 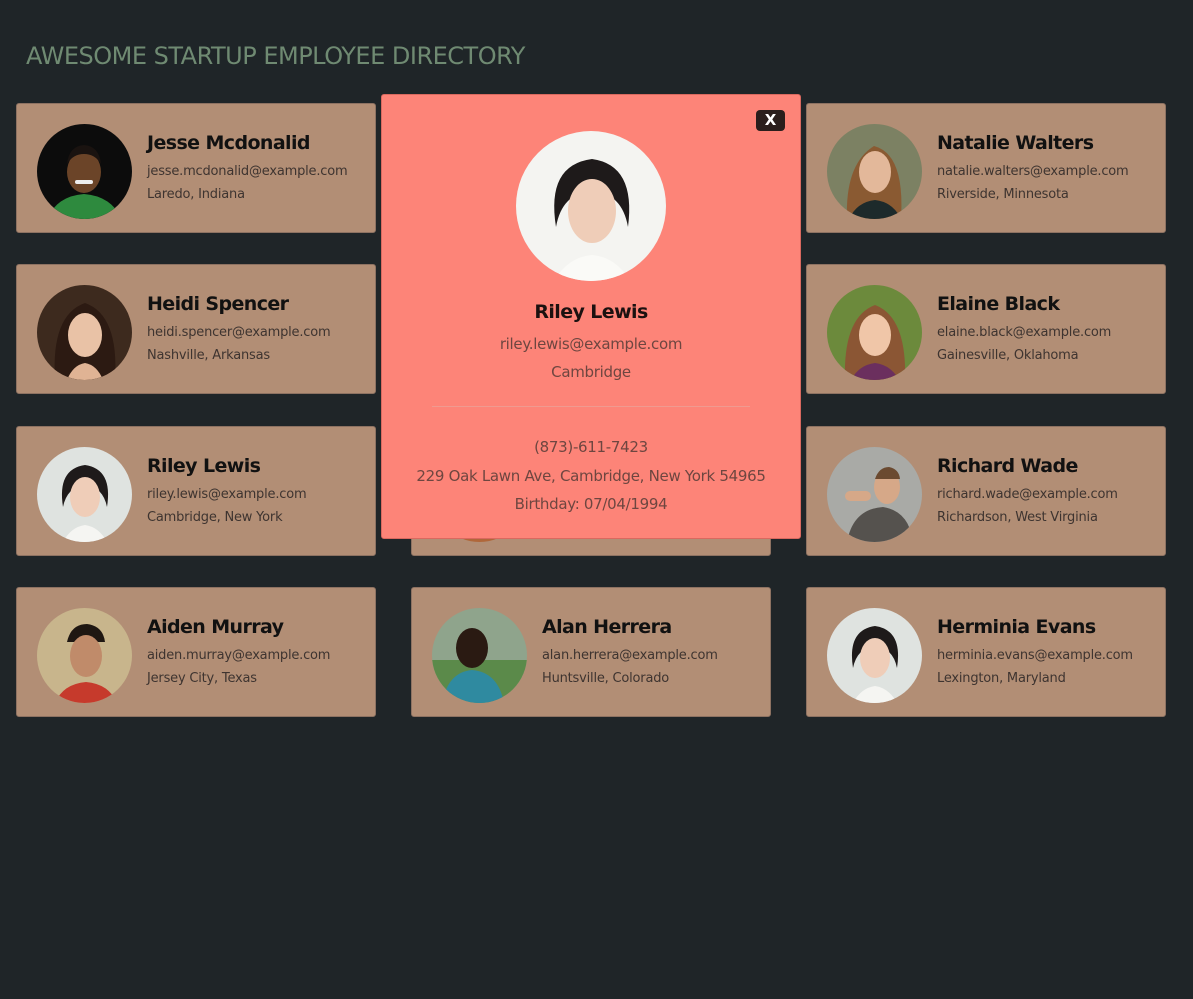 What do you see at coordinates (591, 312) in the screenshot?
I see `modal-name: Riley Lewis` at bounding box center [591, 312].